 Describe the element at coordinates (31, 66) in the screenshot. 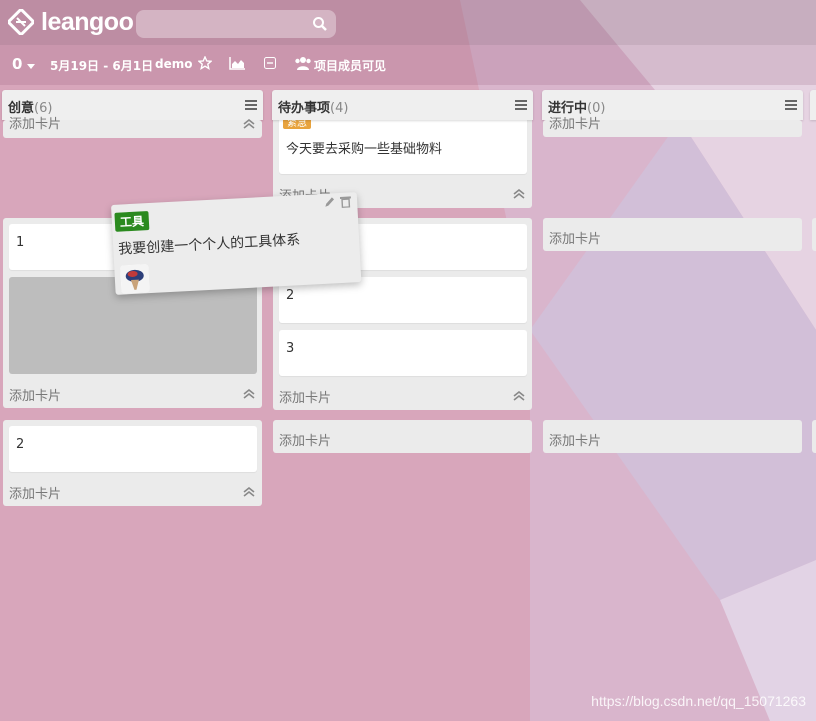

I see `chevron-down-icon` at that location.